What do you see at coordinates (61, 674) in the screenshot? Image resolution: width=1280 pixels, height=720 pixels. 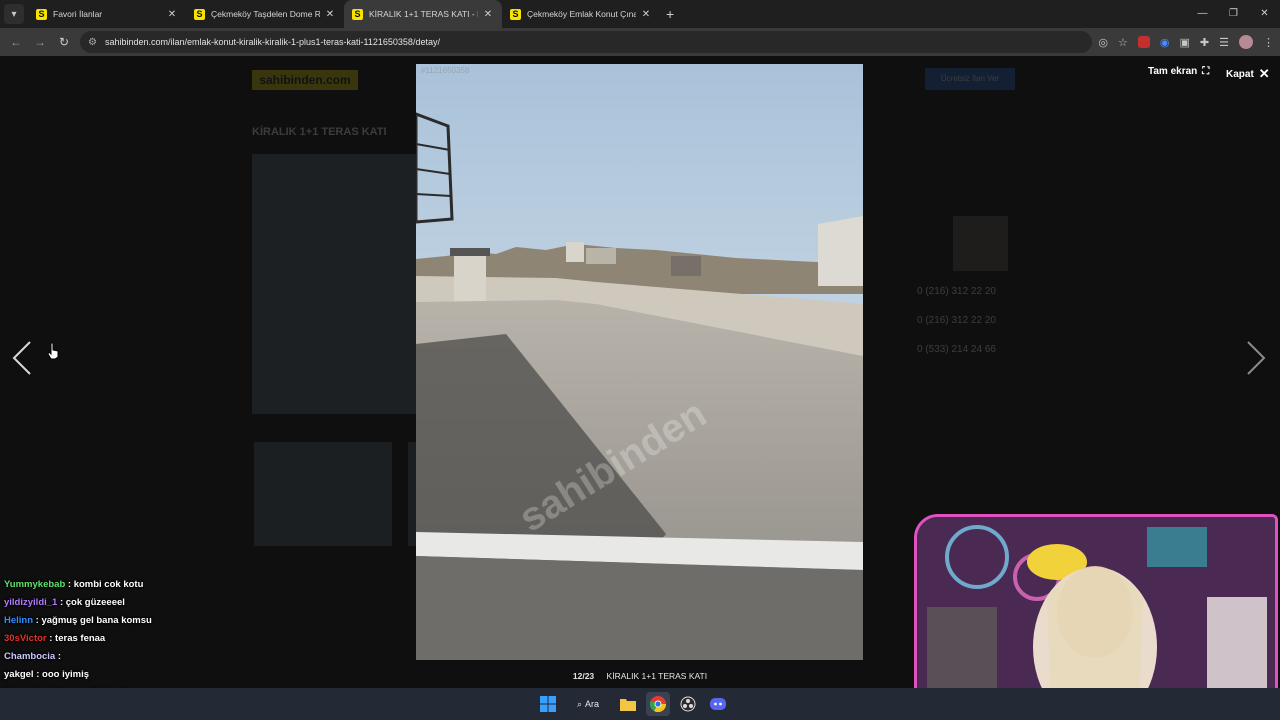 I see `chat-text: : ooo iyimiş` at bounding box center [61, 674].